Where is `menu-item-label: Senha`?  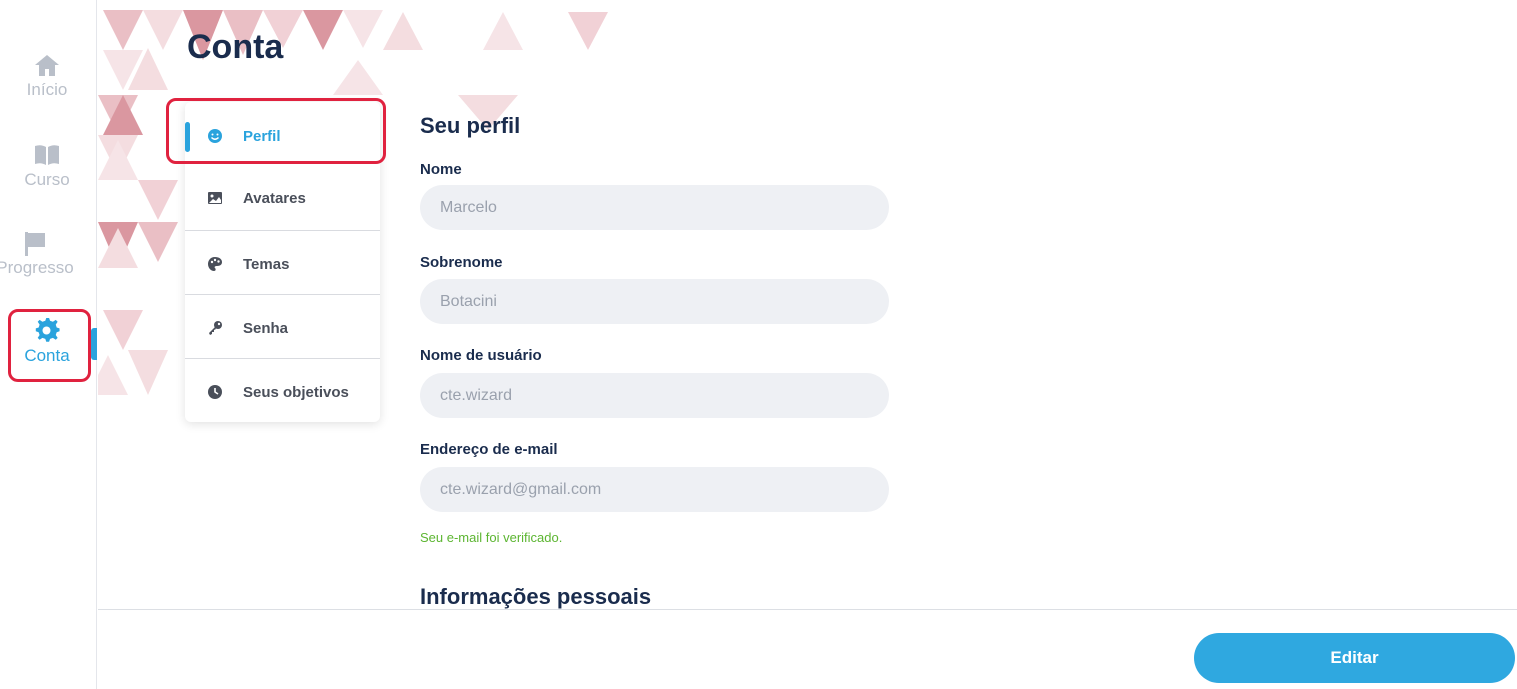 menu-item-label: Senha is located at coordinates (266, 328).